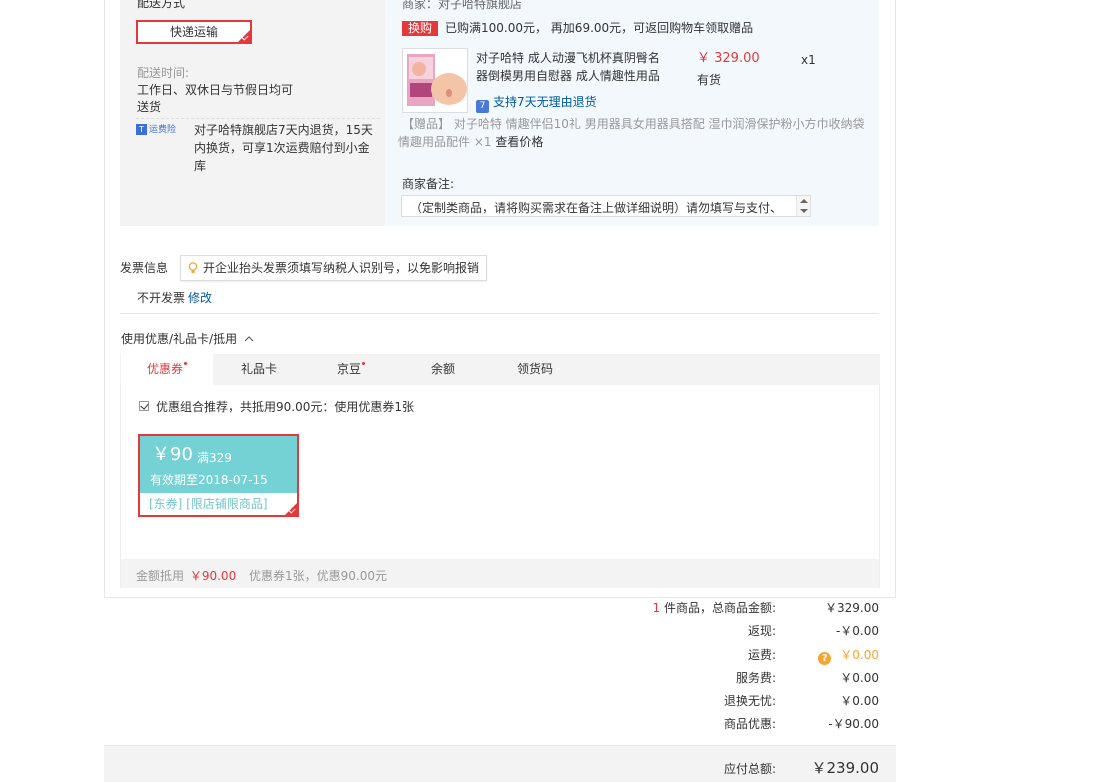  I want to click on goods-total-value: ￥329.00, so click(852, 608).